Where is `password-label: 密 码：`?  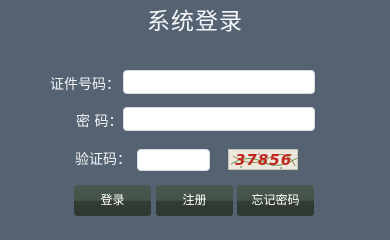
password-label: 密 码： is located at coordinates (99, 122).